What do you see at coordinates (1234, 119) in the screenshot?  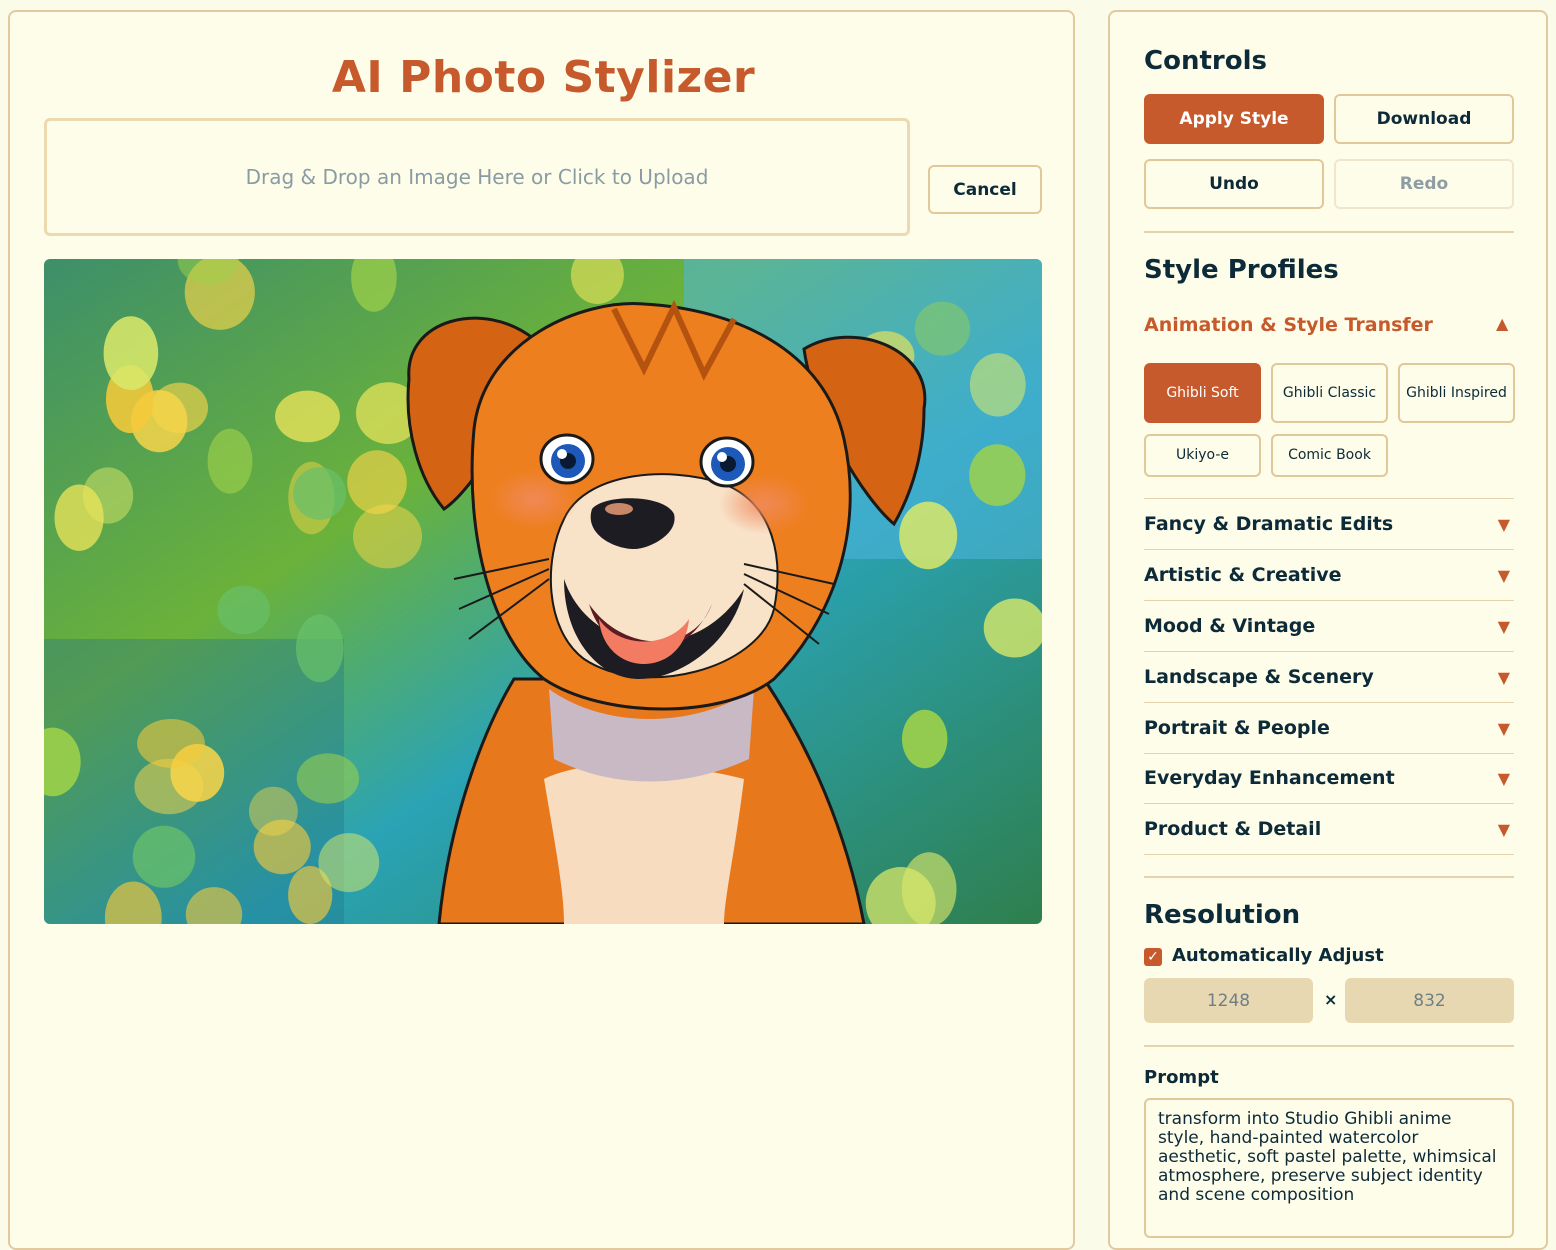 I see `apply-style-button: Apply Style` at bounding box center [1234, 119].